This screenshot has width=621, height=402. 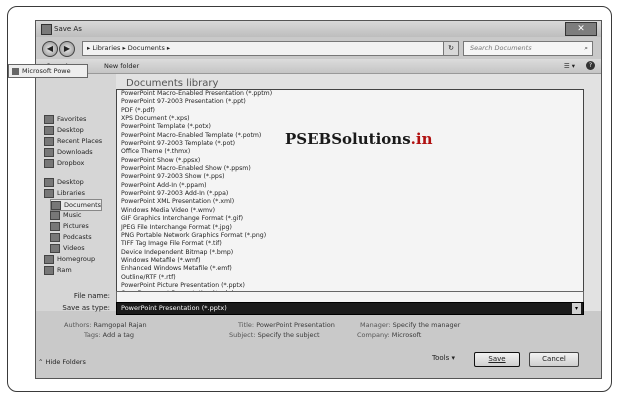 What do you see at coordinates (554, 359) in the screenshot?
I see `cancel-button: Cancel` at bounding box center [554, 359].